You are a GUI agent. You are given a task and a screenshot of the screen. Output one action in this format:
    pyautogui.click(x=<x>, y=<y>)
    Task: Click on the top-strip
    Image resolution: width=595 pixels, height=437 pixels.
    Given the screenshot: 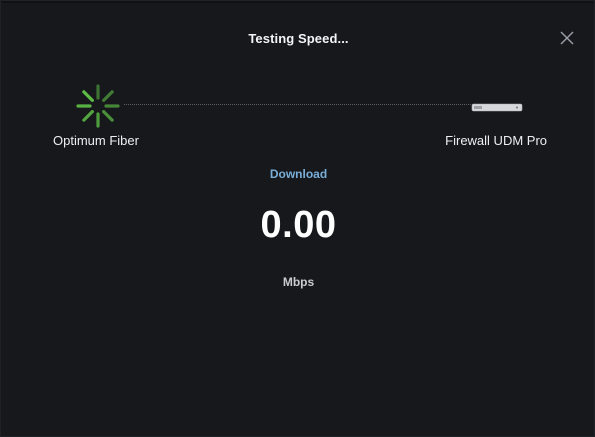 What is the action you would take?
    pyautogui.click(x=297, y=2)
    